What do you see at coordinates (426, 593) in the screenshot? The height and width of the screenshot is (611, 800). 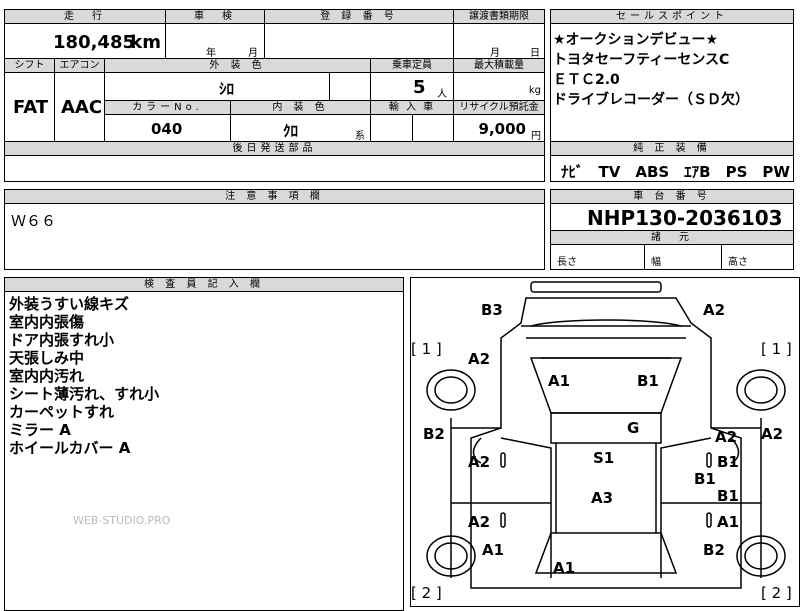 I see `wheel-bracket-rear-left: [ 2 ]` at bounding box center [426, 593].